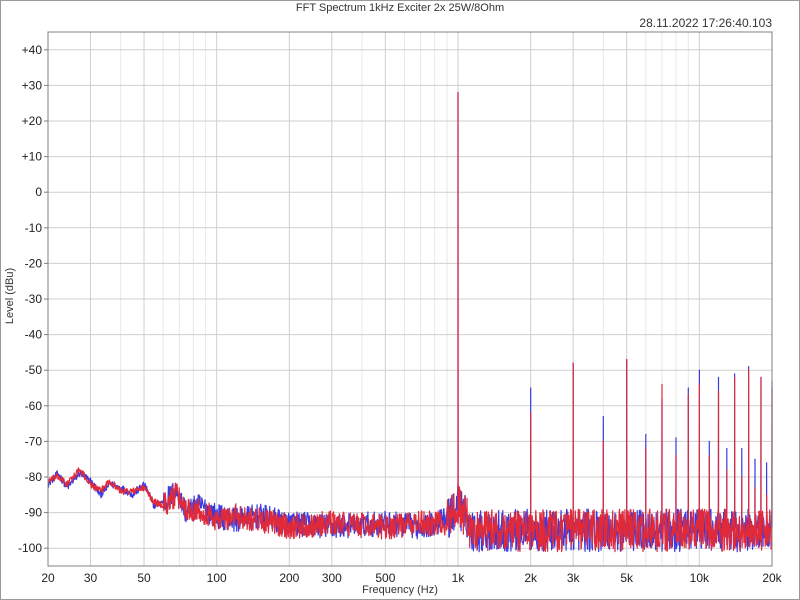 This screenshot has height=600, width=800. I want to click on x-tick-label: 100, so click(217, 578).